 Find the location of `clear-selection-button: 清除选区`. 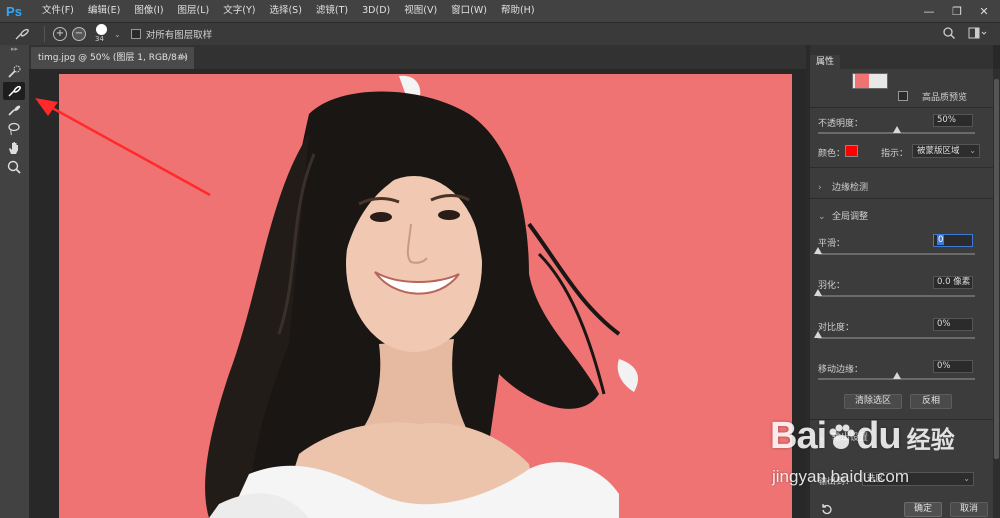

clear-selection-button: 清除选区 is located at coordinates (873, 401).